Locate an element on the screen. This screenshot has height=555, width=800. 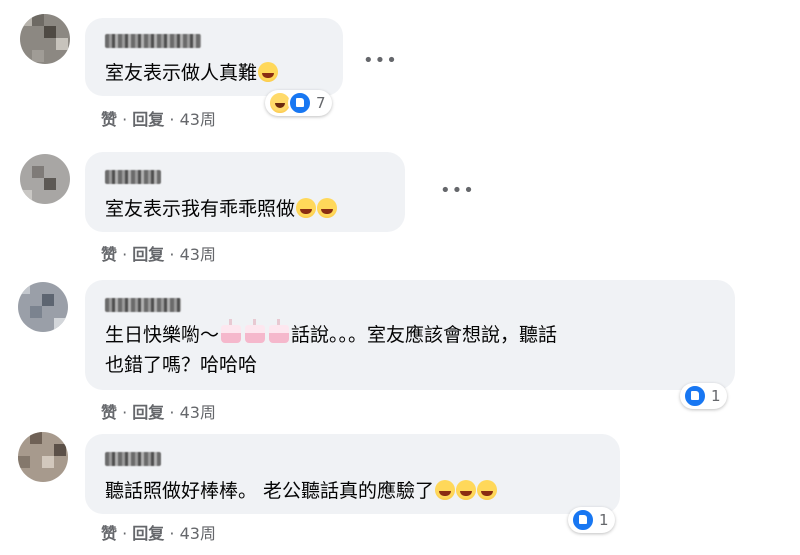
comment-bubble: 室友表示做人真難 is located at coordinates (214, 57).